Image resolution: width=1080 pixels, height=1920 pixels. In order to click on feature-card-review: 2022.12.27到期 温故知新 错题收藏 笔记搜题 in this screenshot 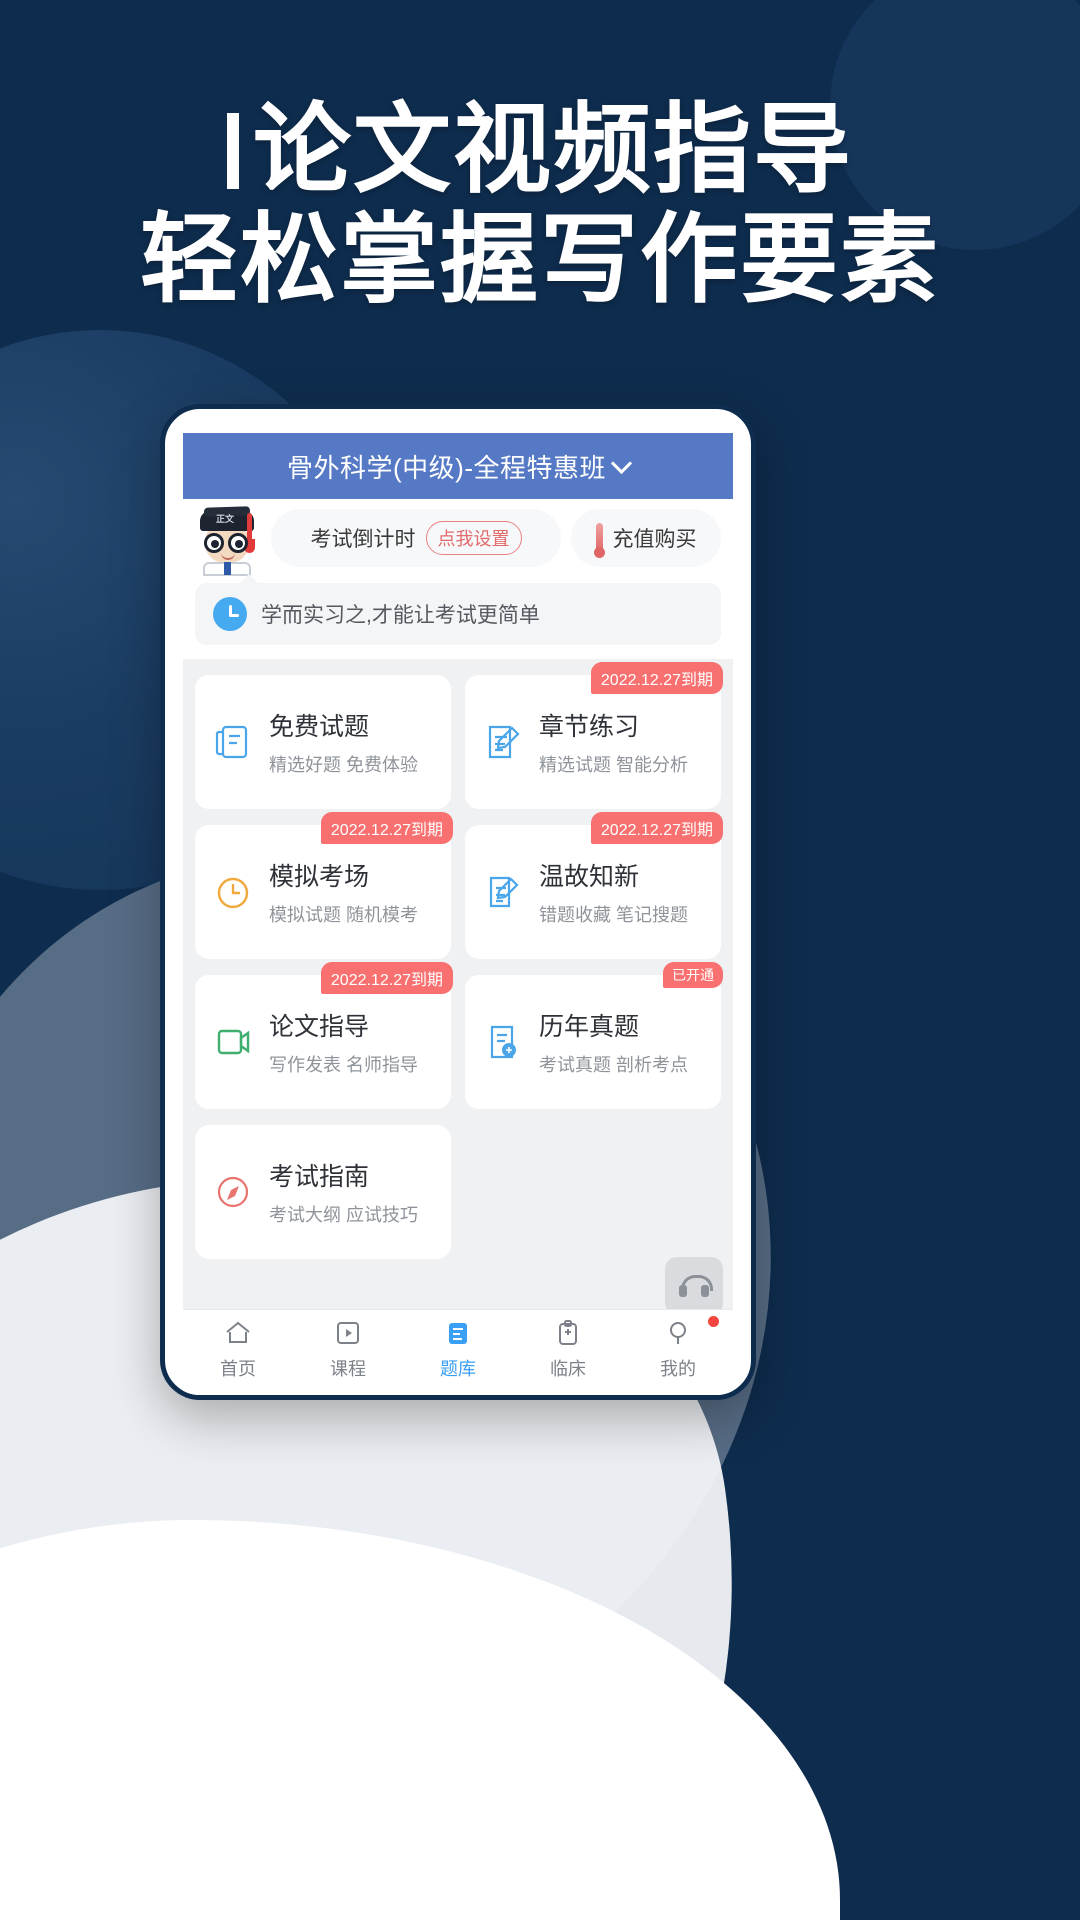, I will do `click(594, 885)`.